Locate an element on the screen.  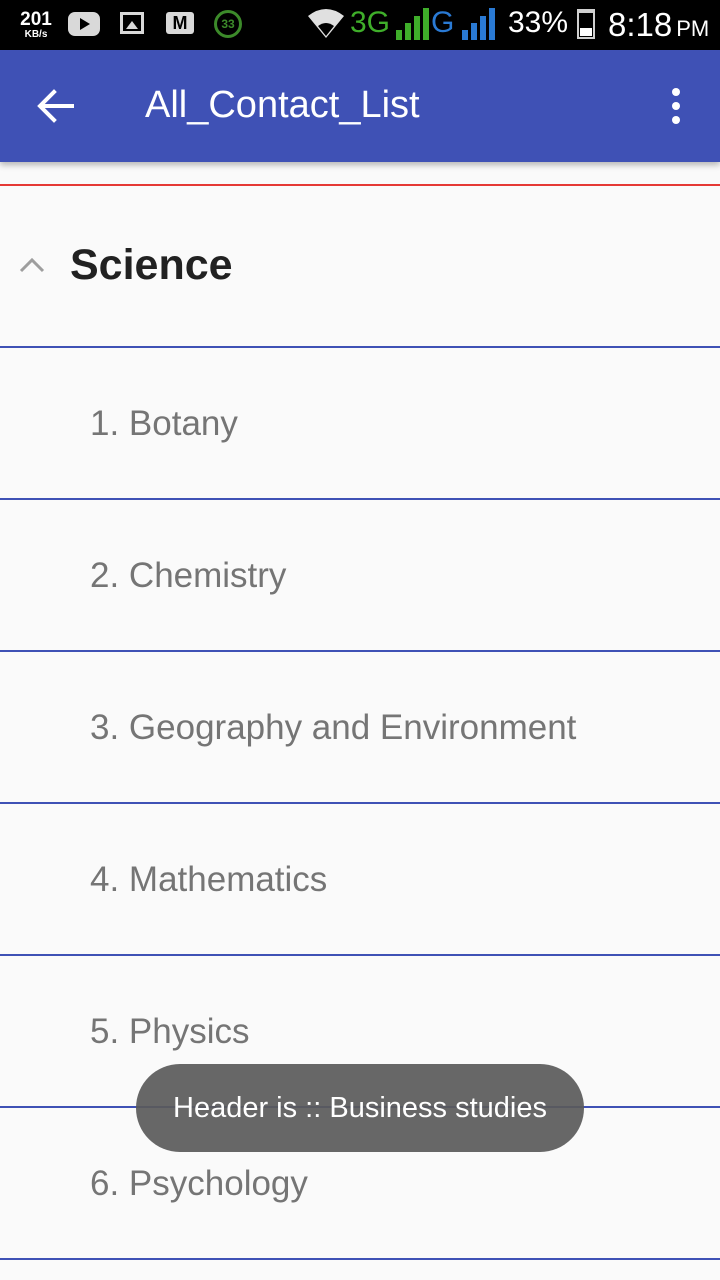
toast-message: Header is :: Business studies is located at coordinates (360, 1108).